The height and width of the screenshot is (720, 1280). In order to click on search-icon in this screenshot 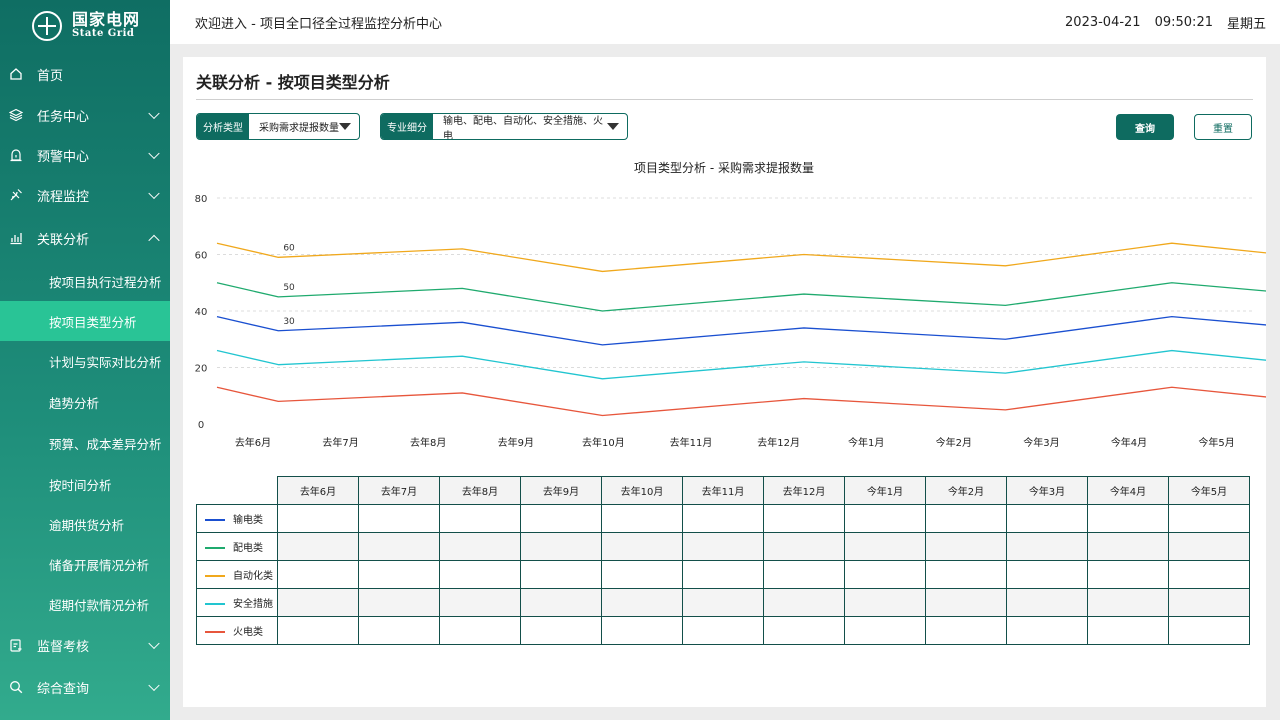, I will do `click(16, 687)`.